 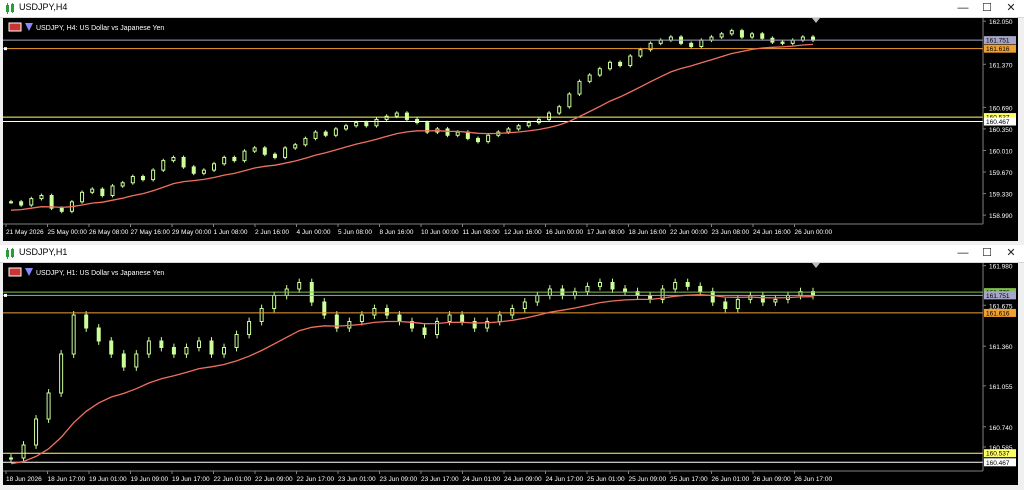 What do you see at coordinates (5, 295) in the screenshot?
I see `level-handle` at bounding box center [5, 295].